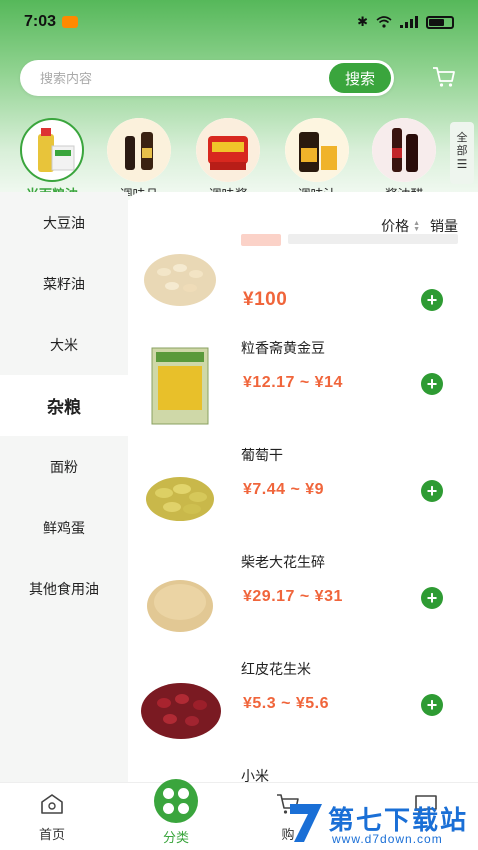 The image size is (478, 850). What do you see at coordinates (284, 489) in the screenshot?
I see `product-price: ¥7.44 ~ ¥9` at bounding box center [284, 489].